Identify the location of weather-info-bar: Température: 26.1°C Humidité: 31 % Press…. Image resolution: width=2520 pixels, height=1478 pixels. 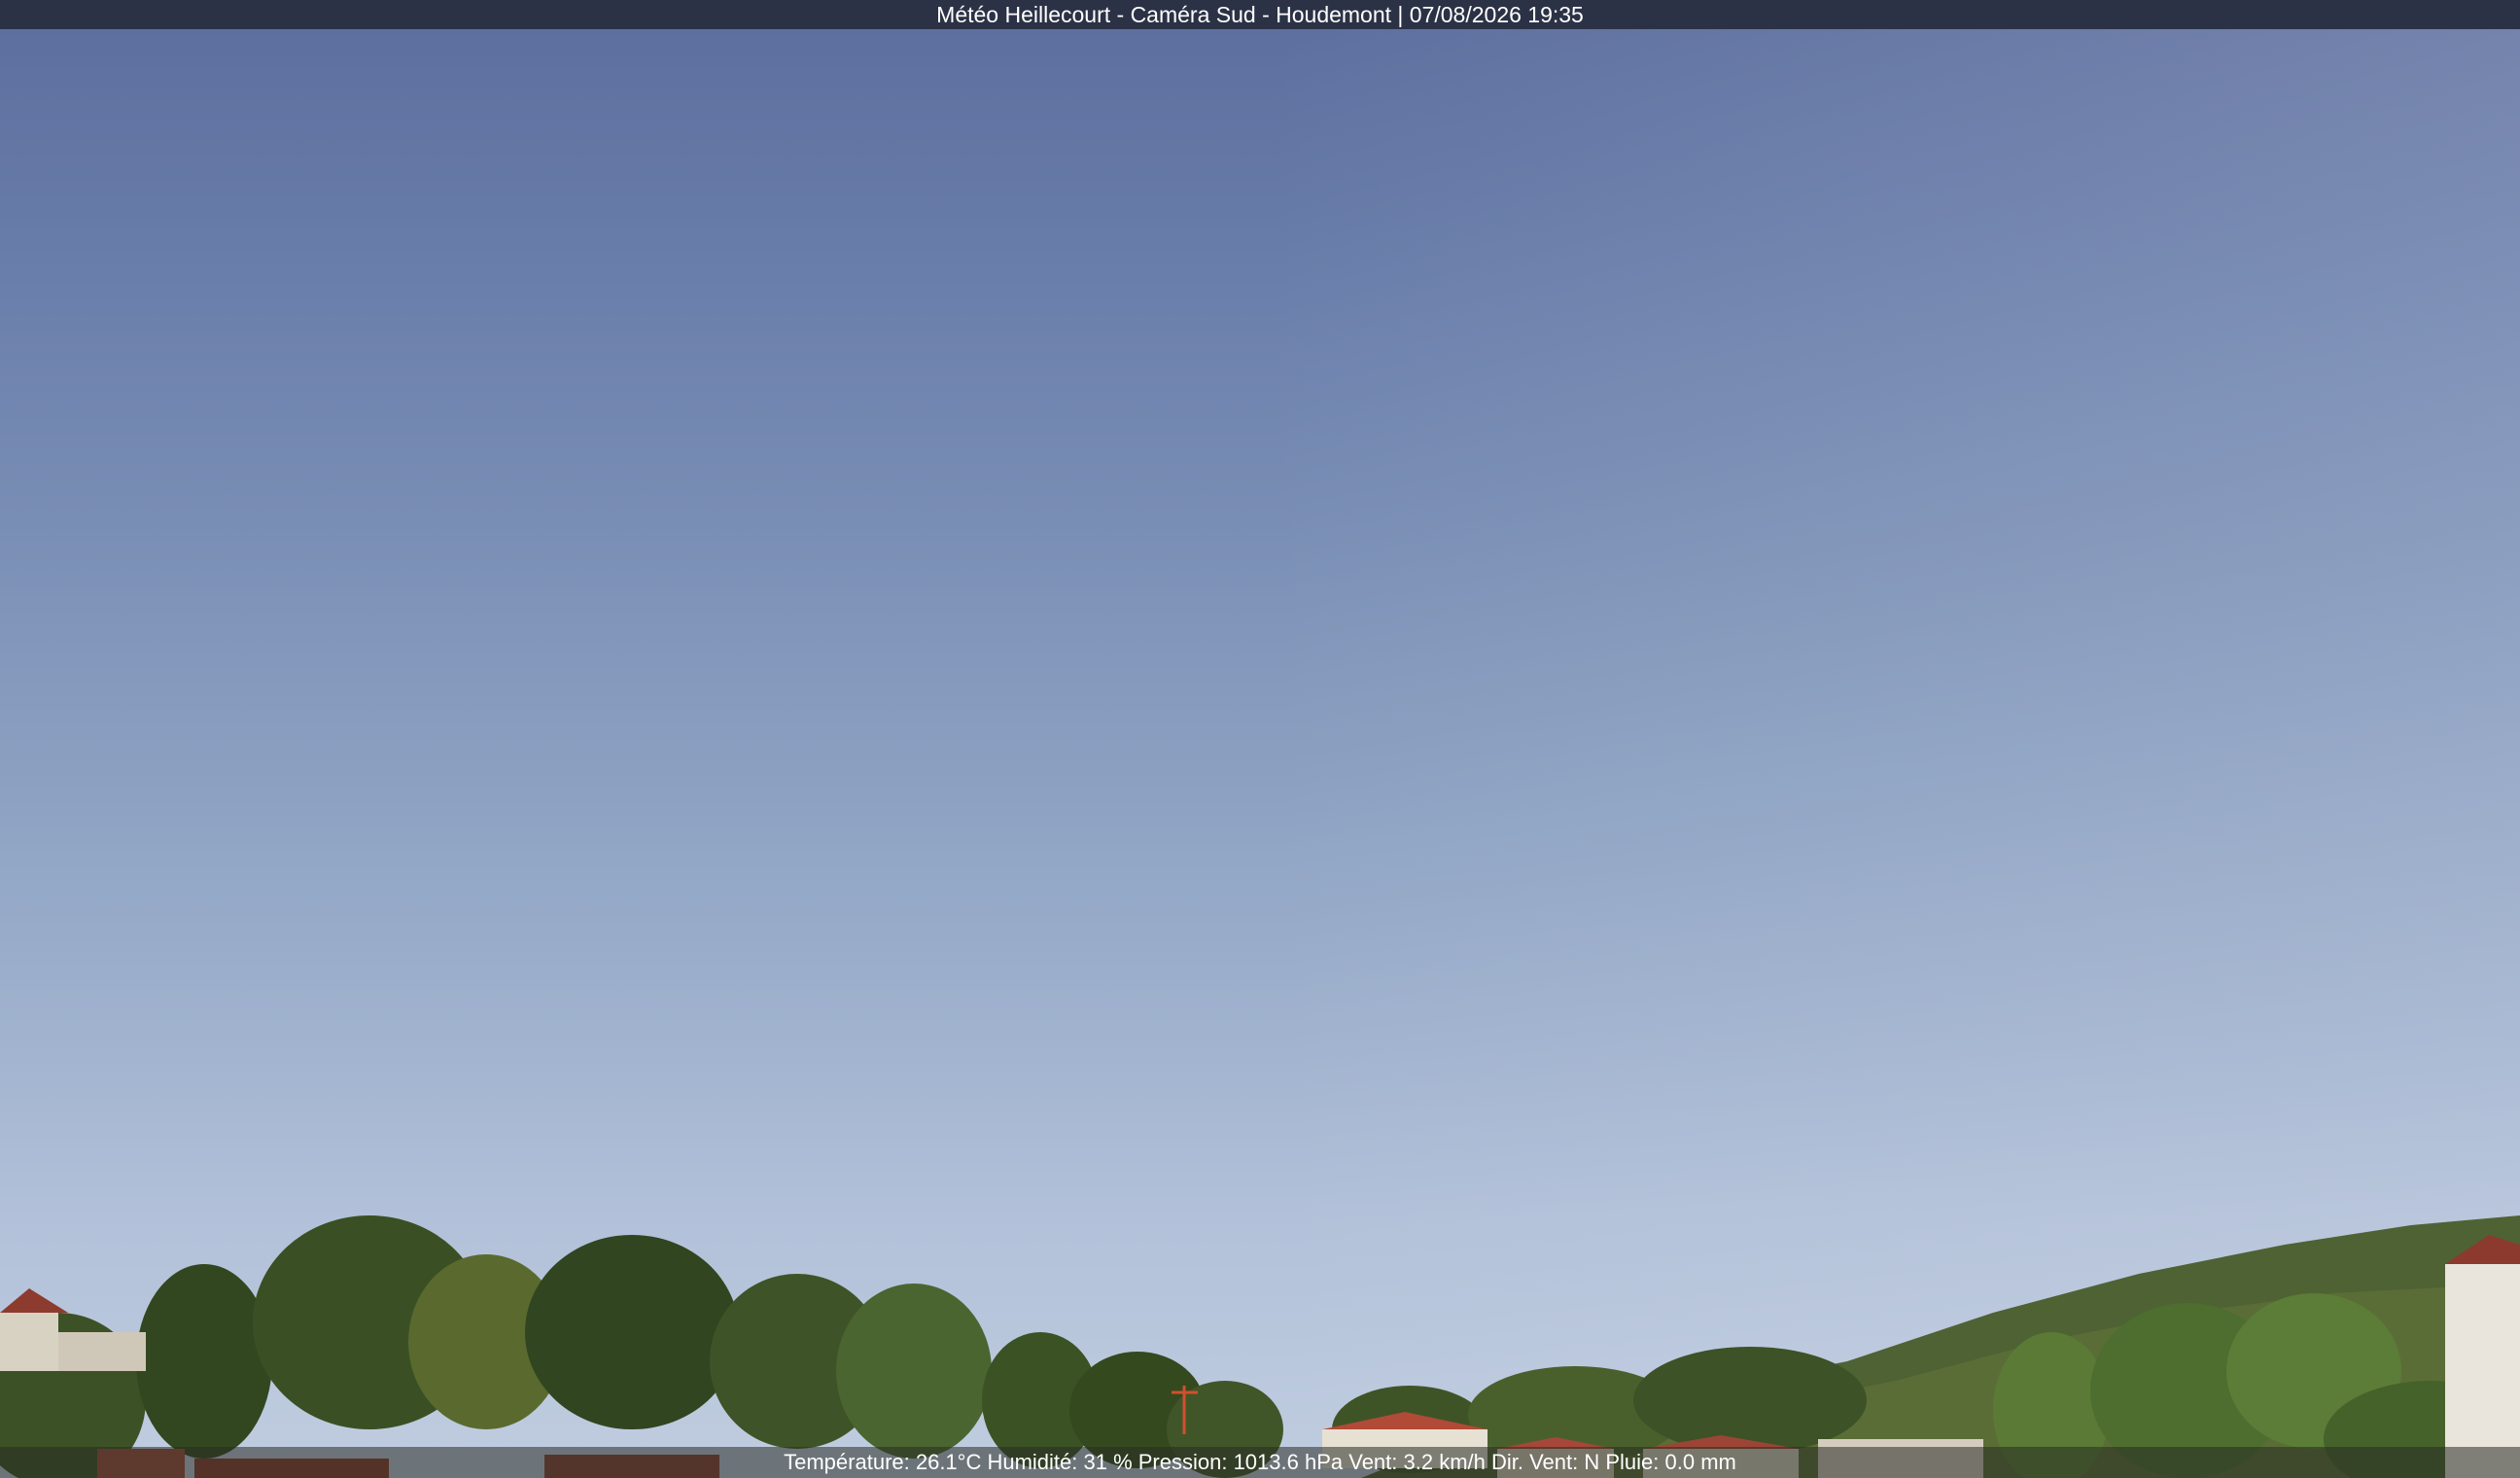
(1260, 1462).